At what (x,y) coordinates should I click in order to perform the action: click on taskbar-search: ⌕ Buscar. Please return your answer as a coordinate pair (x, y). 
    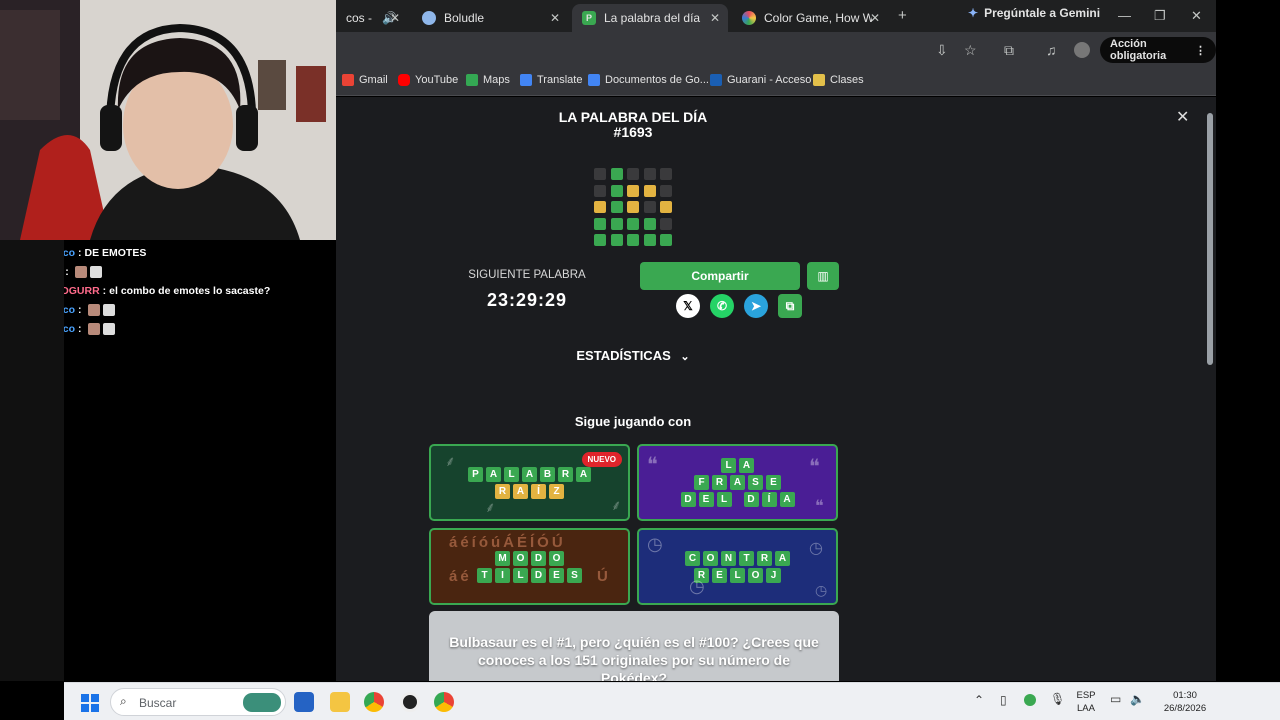
    Looking at the image, I should click on (198, 702).